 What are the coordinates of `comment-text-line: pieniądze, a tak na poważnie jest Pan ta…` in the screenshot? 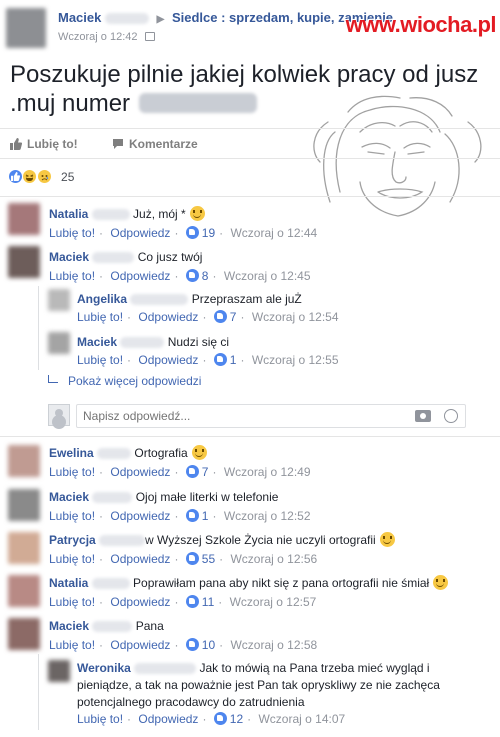 It's located at (258, 685).